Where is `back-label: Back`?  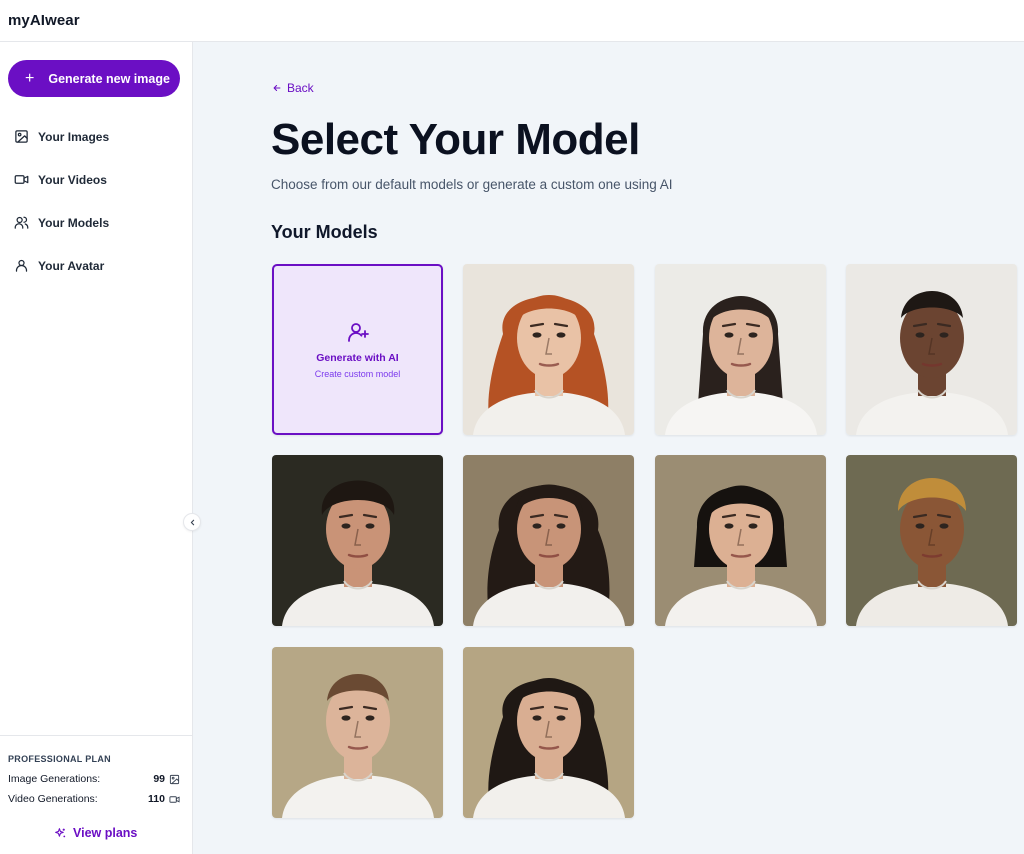
back-label: Back is located at coordinates (300, 88).